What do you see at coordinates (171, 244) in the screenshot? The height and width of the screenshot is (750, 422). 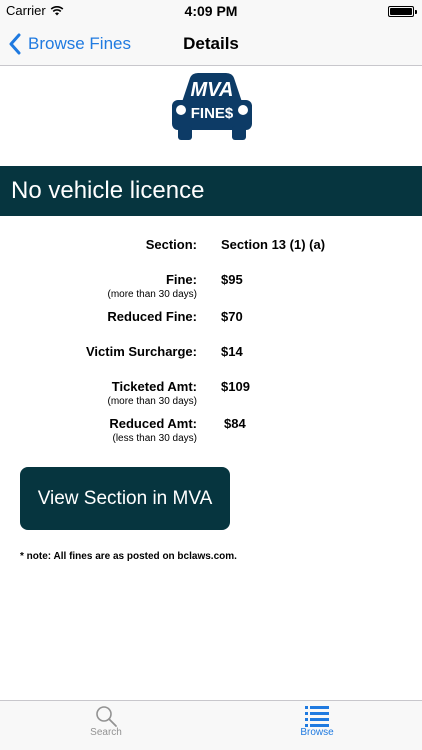 I see `section-label: Section:` at bounding box center [171, 244].